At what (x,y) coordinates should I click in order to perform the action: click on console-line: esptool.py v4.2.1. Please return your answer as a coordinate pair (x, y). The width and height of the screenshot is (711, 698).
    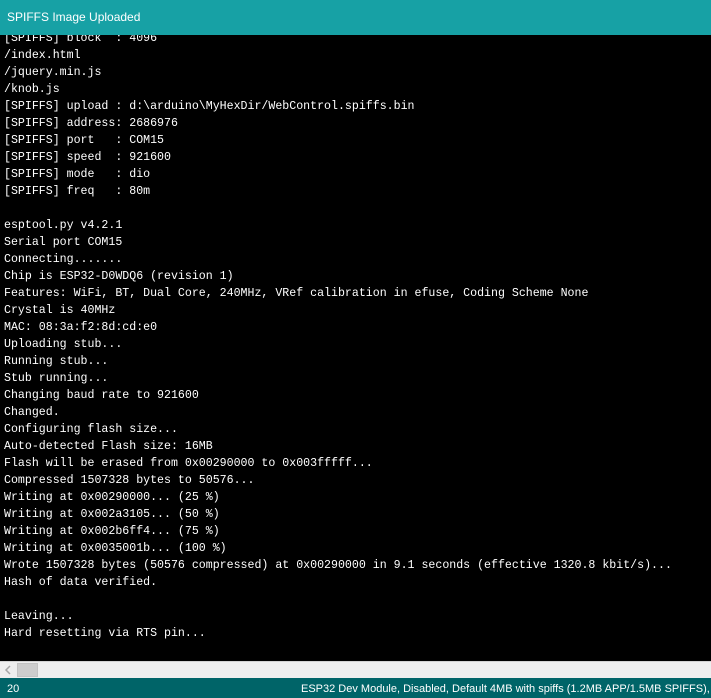
    Looking at the image, I should click on (63, 225).